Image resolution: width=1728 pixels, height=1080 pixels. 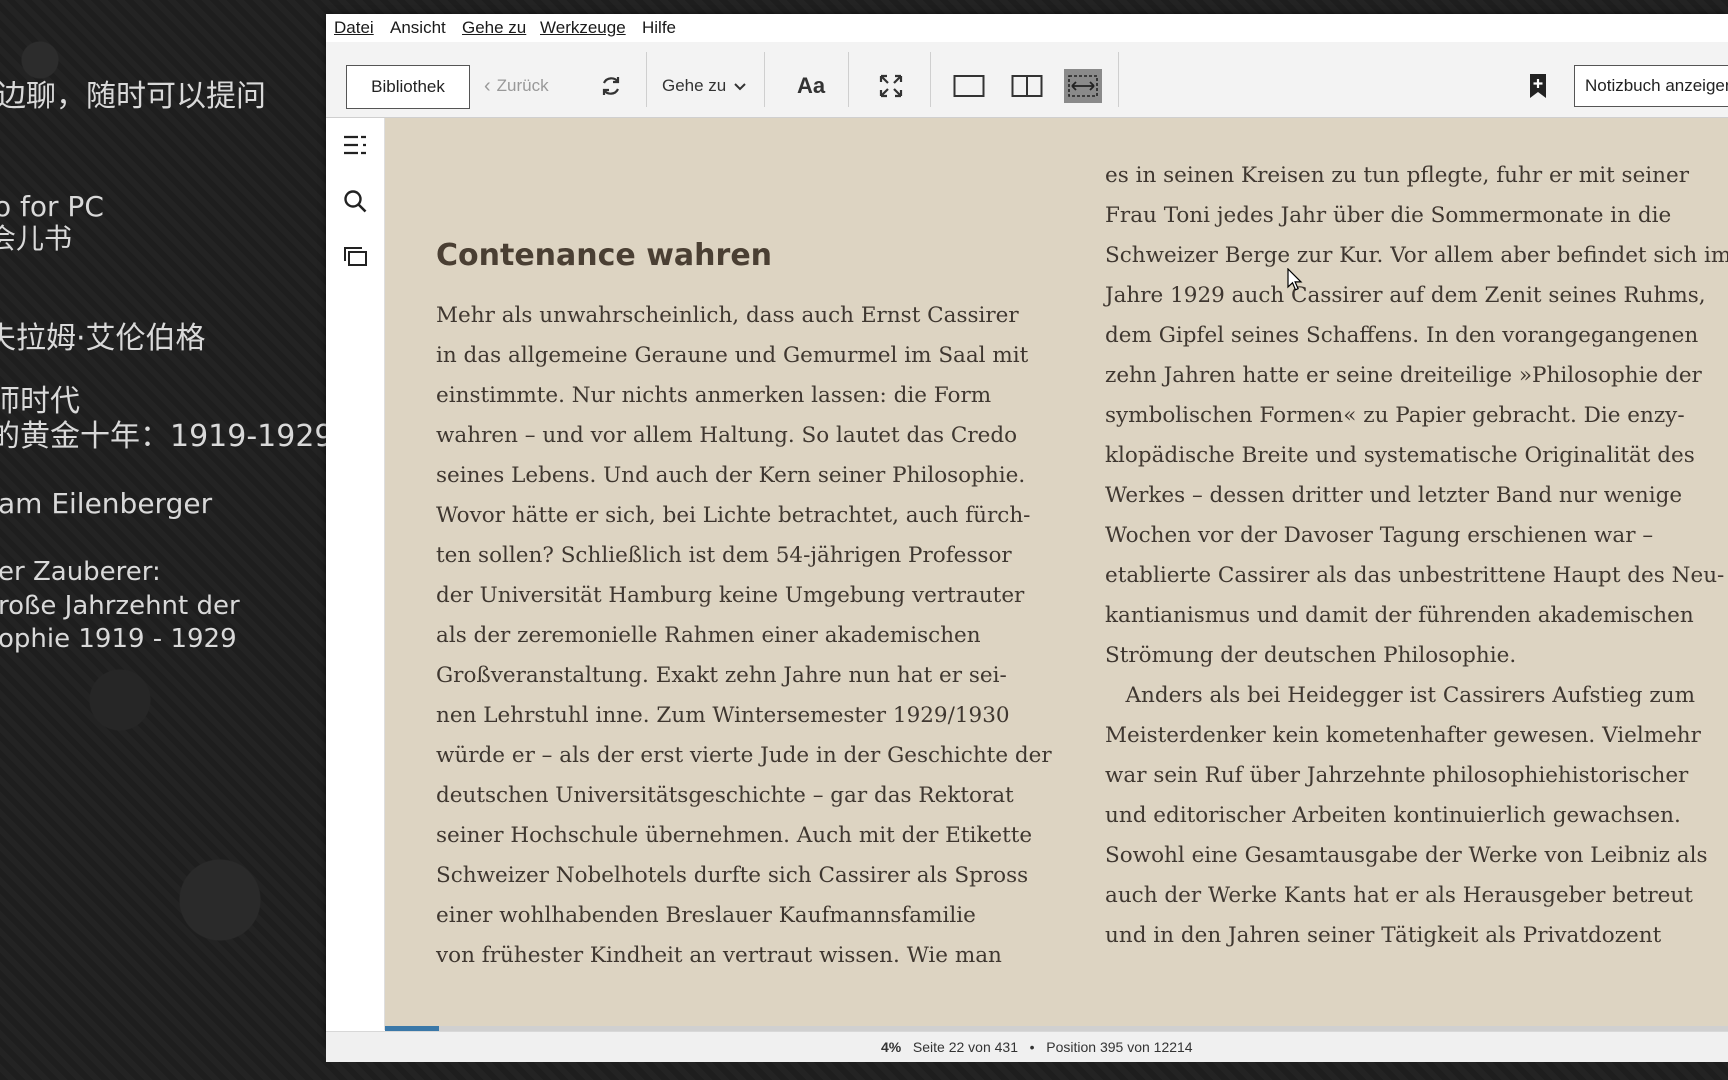 I want to click on desktop-text: 的黄金十年：1919-1929, so click(x=167, y=436).